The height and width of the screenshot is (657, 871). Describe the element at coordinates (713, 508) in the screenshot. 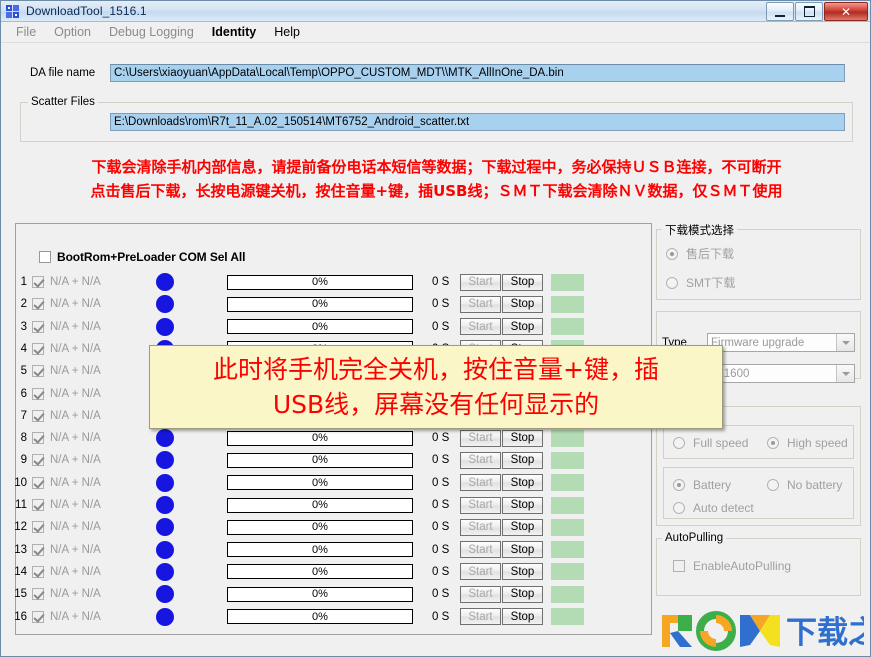

I see `radio-auto-detect: Auto detect` at that location.